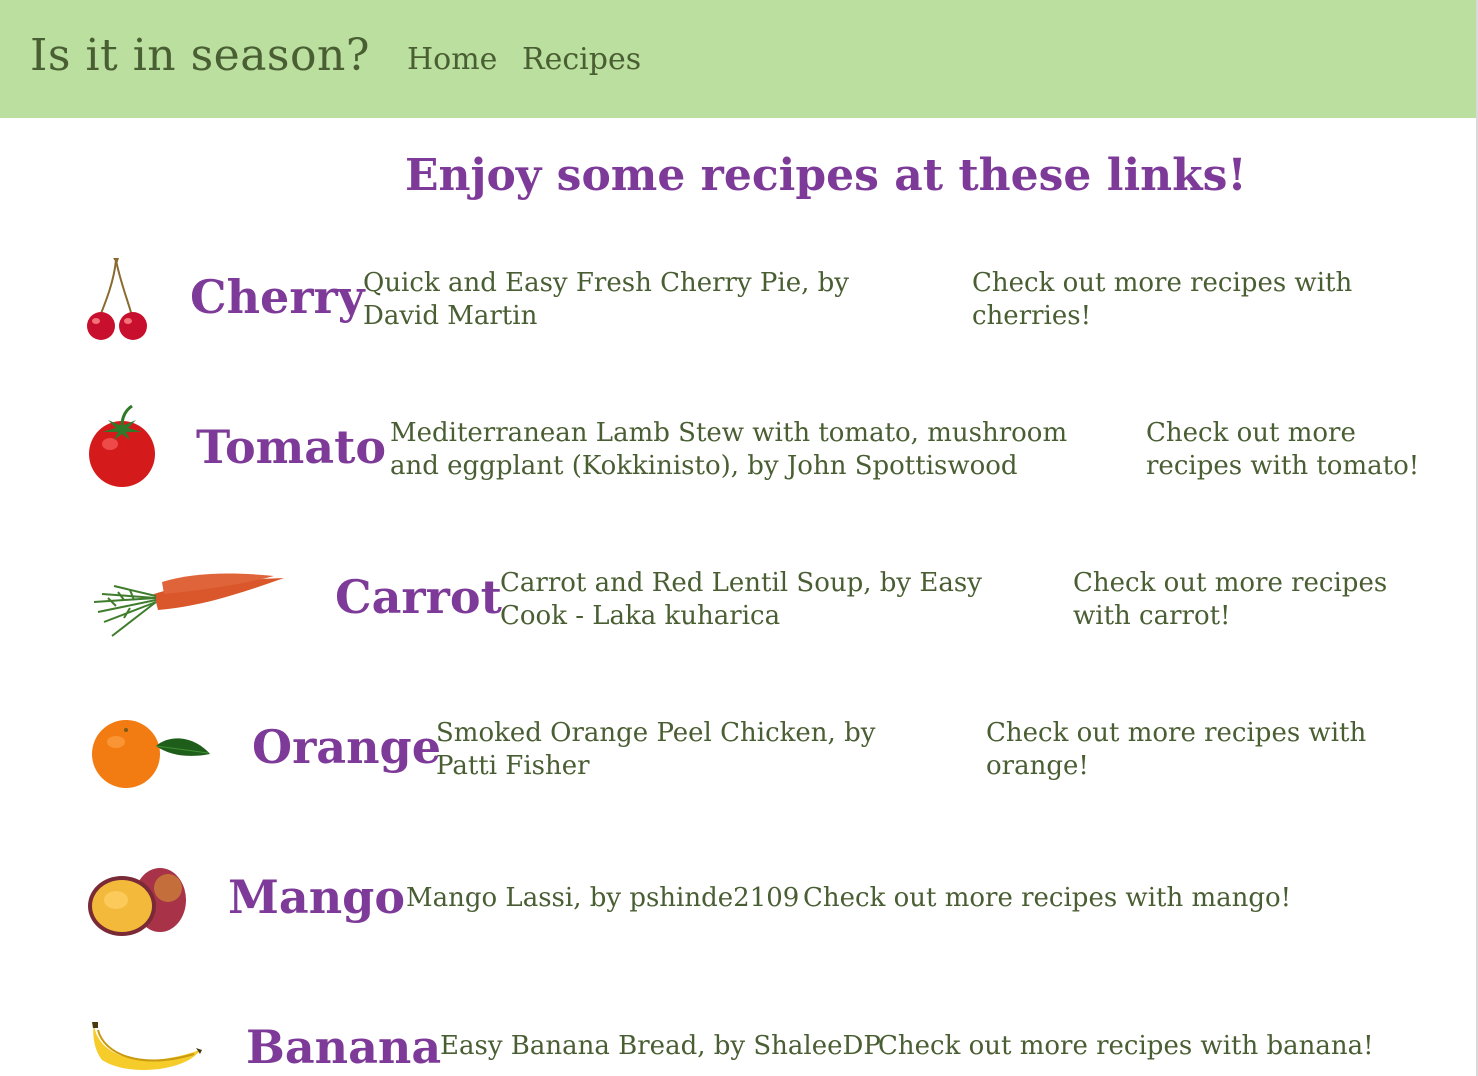 Image resolution: width=1478 pixels, height=1076 pixels. What do you see at coordinates (137, 902) in the screenshot?
I see `mango-image` at bounding box center [137, 902].